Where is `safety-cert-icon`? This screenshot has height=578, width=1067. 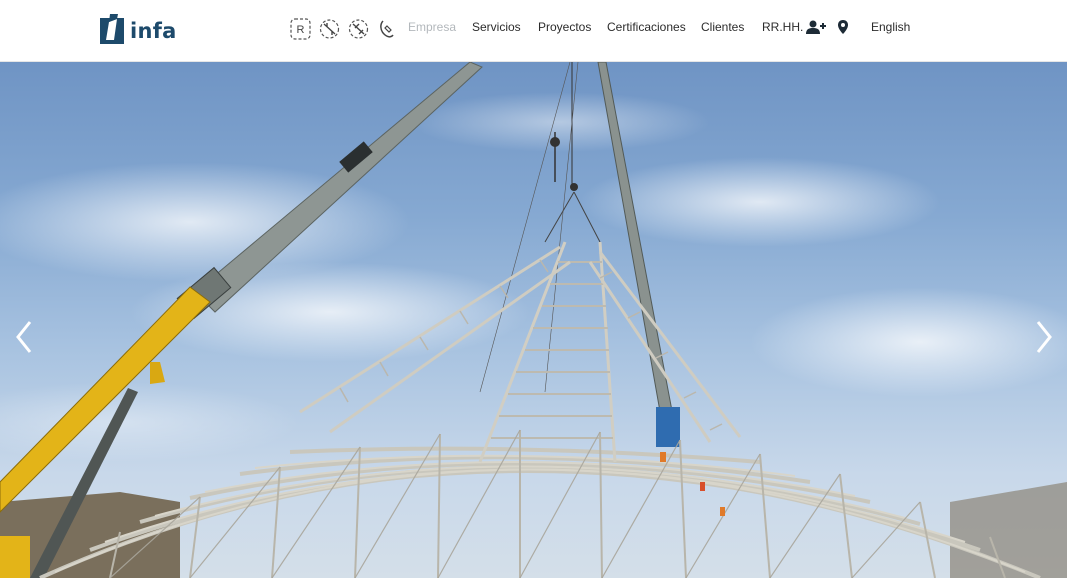
safety-cert-icon is located at coordinates (387, 29).